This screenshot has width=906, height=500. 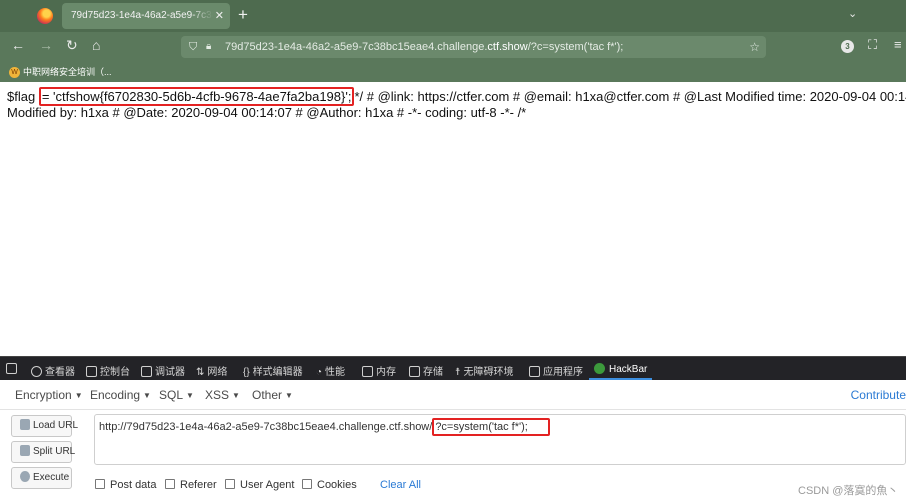 I want to click on referer-checkbox: Referer, so click(x=191, y=485).